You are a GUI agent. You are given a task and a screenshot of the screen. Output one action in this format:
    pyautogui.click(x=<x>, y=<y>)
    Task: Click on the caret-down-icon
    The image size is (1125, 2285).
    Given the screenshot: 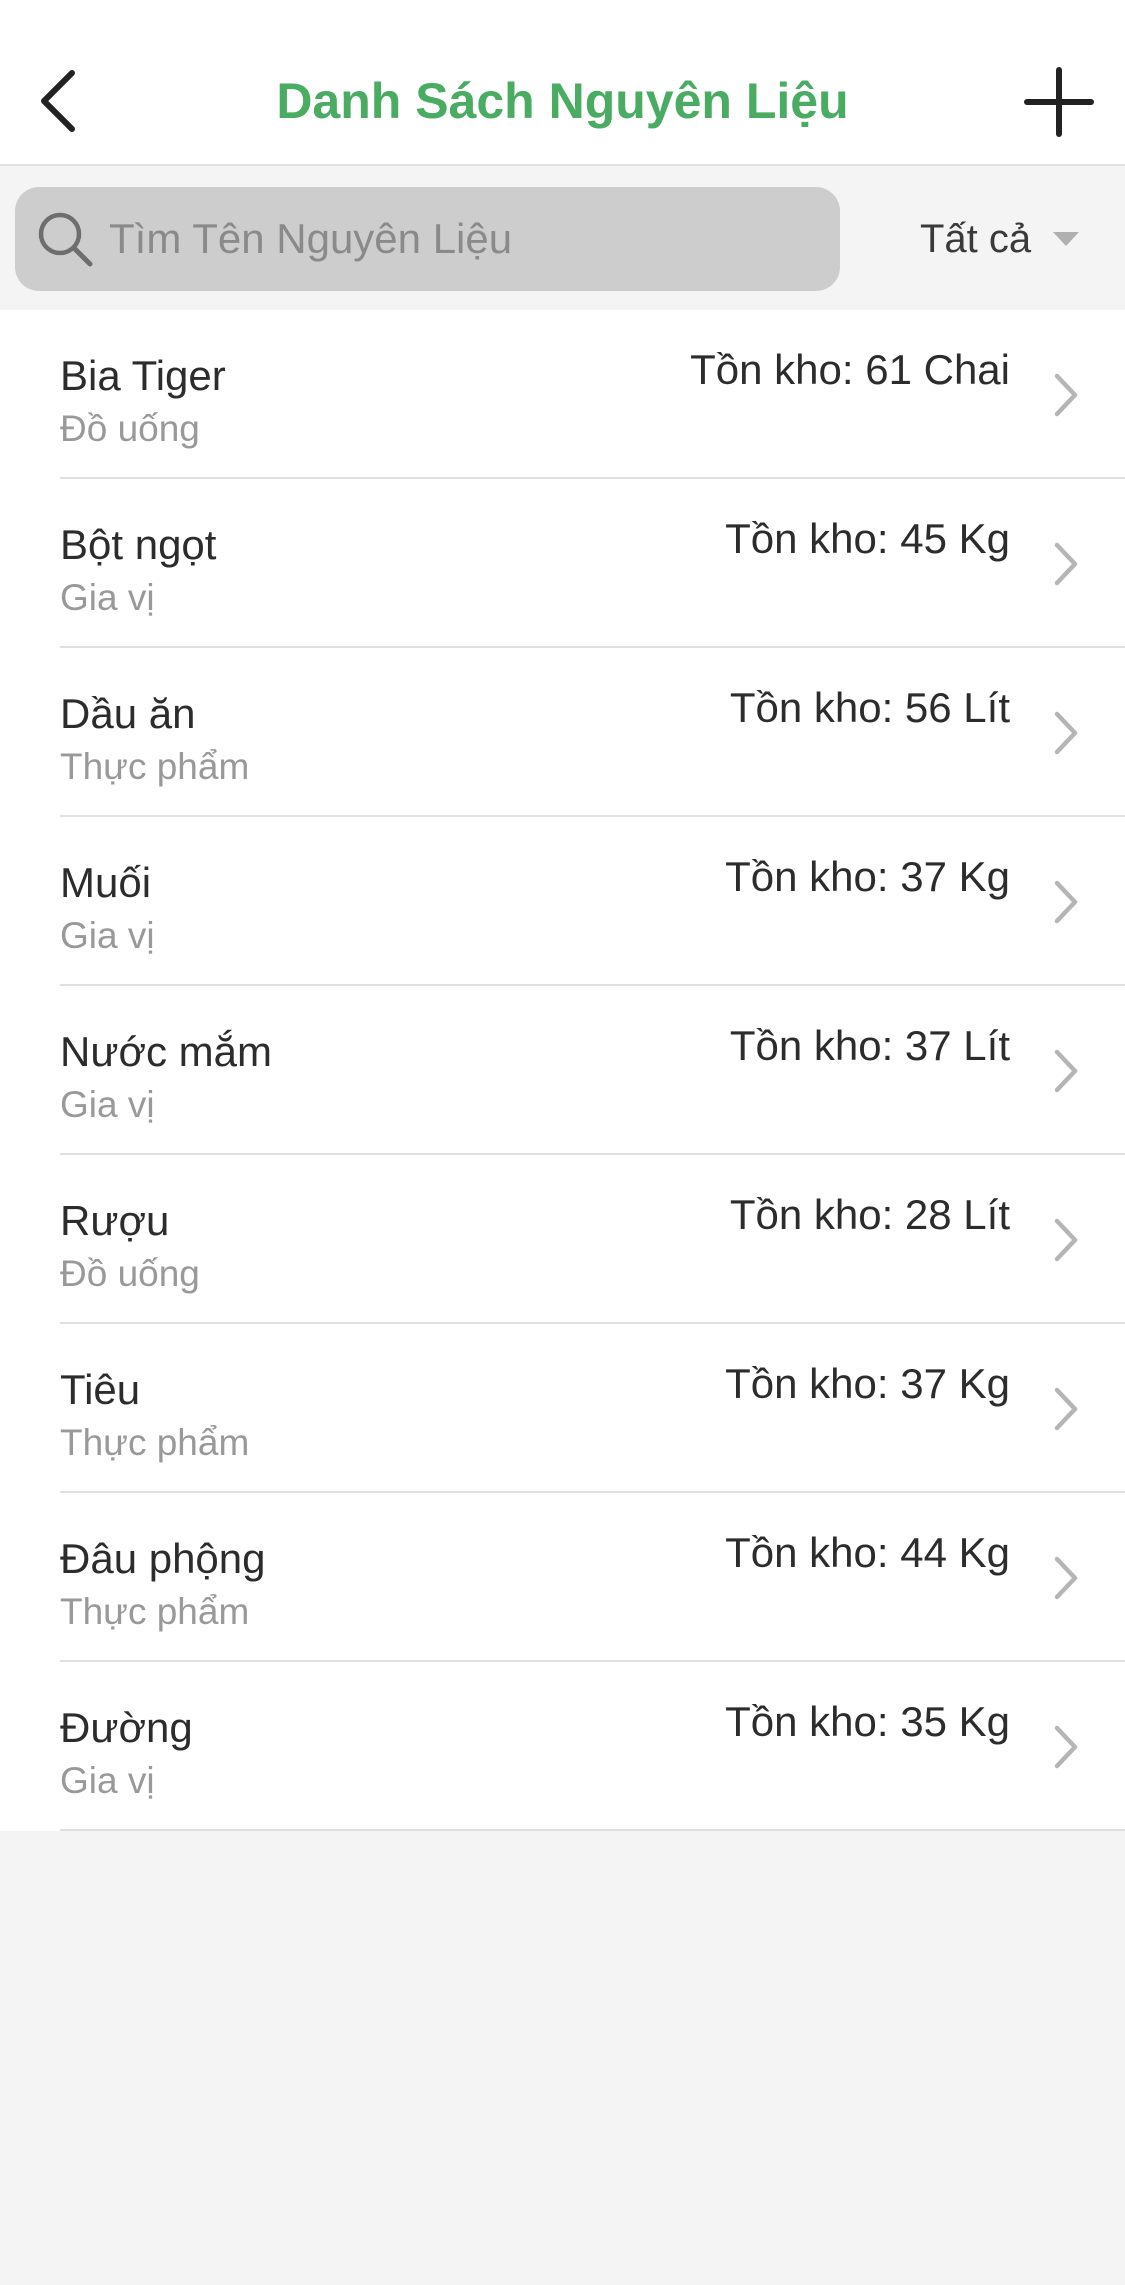 What is the action you would take?
    pyautogui.click(x=1066, y=239)
    